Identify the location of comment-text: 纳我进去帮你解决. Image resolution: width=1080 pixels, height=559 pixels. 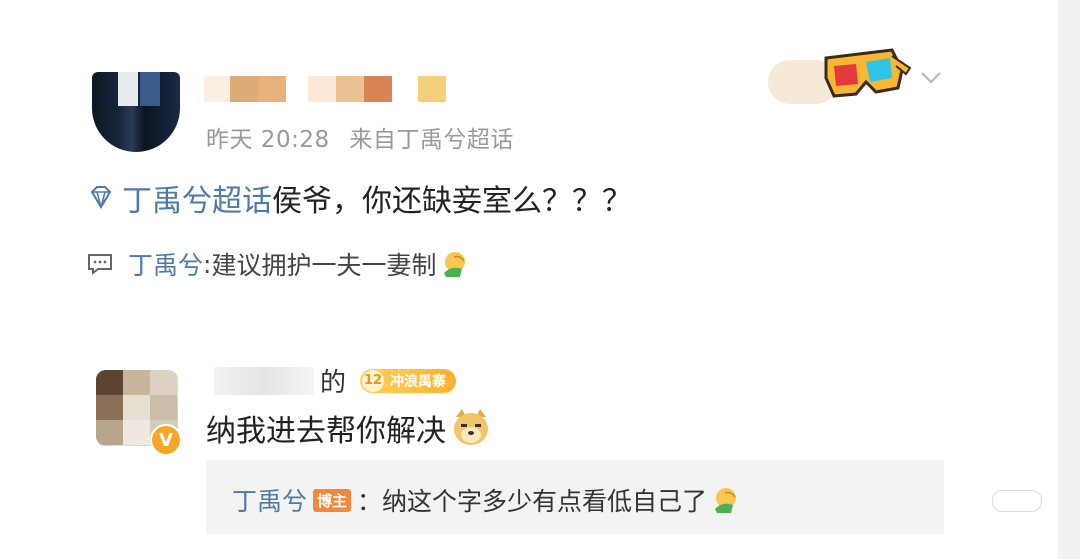
(326, 431).